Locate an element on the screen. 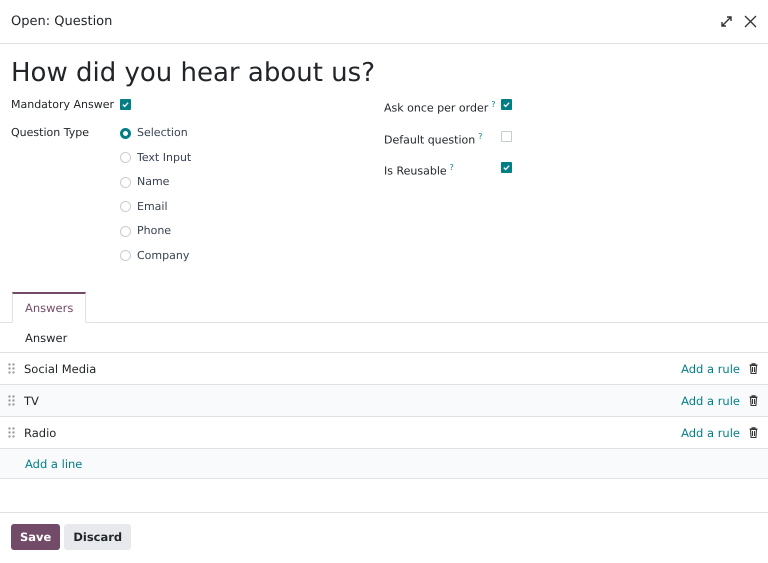 The width and height of the screenshot is (768, 563). table-cell-text: Social Media is located at coordinates (61, 369).